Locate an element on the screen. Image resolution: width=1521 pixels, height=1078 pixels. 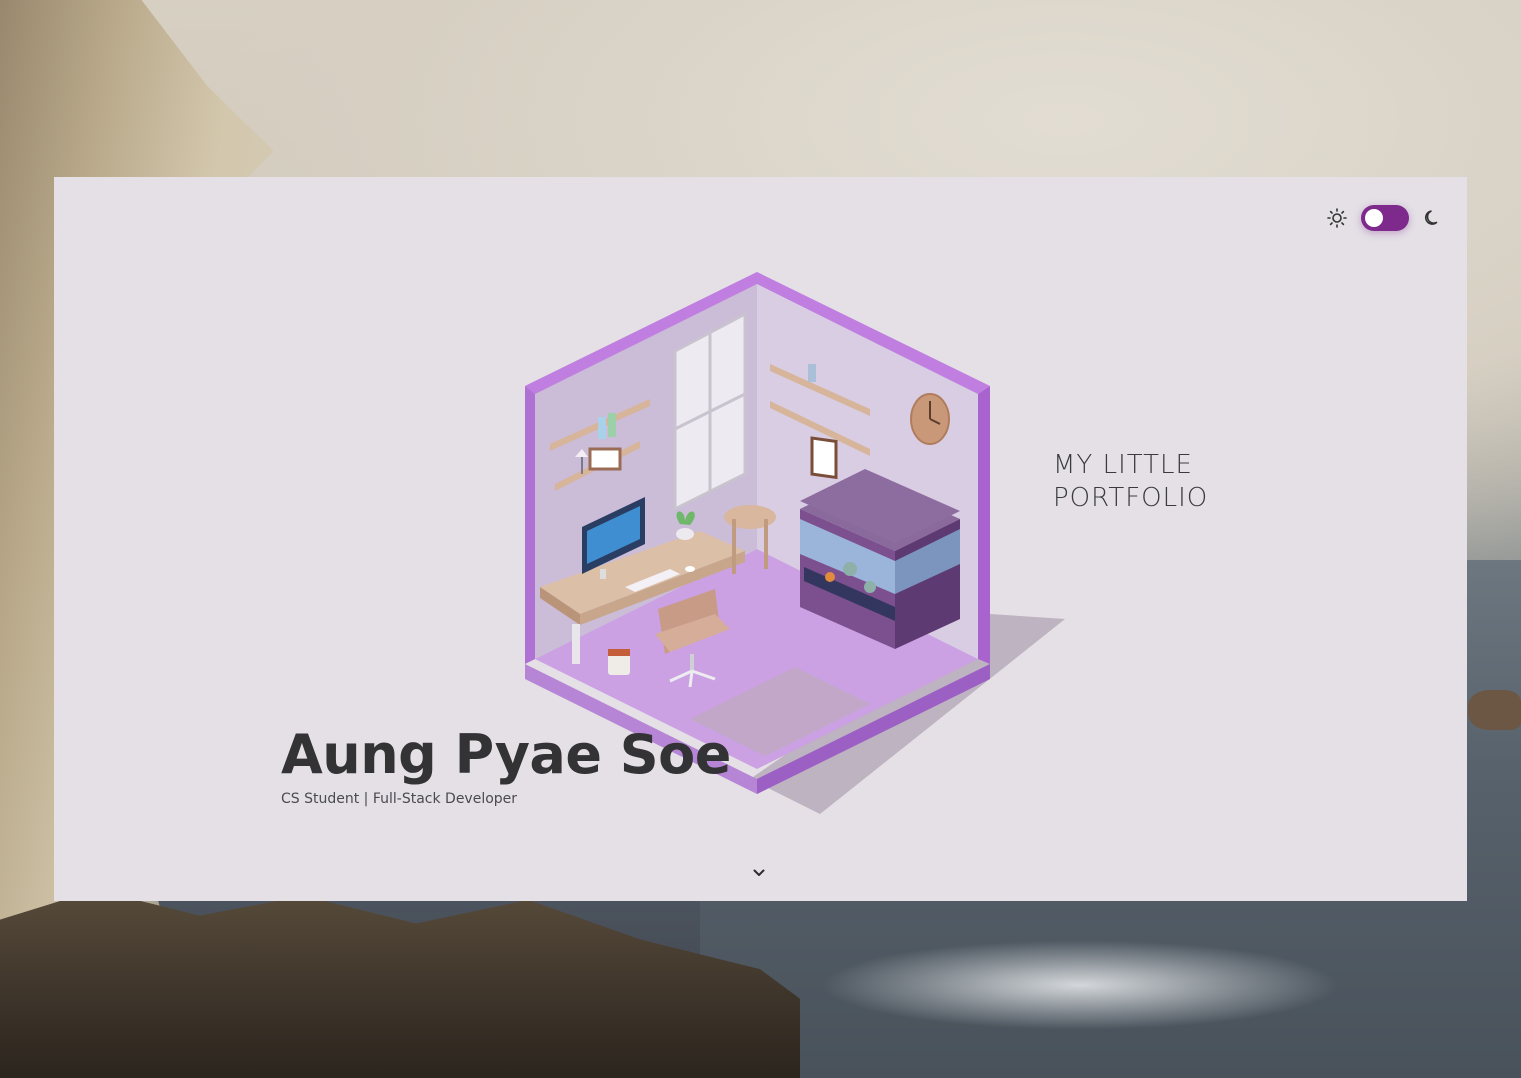
background-rock is located at coordinates (1494, 710).